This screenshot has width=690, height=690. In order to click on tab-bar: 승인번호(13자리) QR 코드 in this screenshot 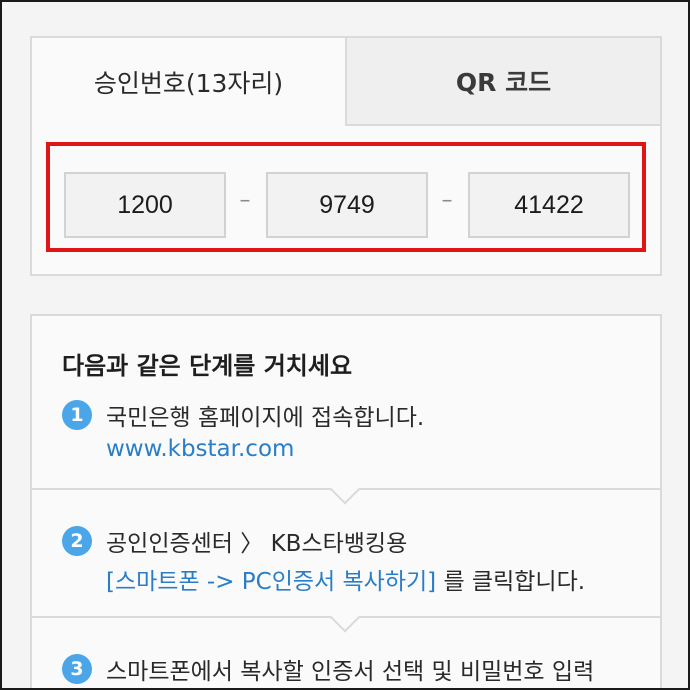, I will do `click(346, 82)`.